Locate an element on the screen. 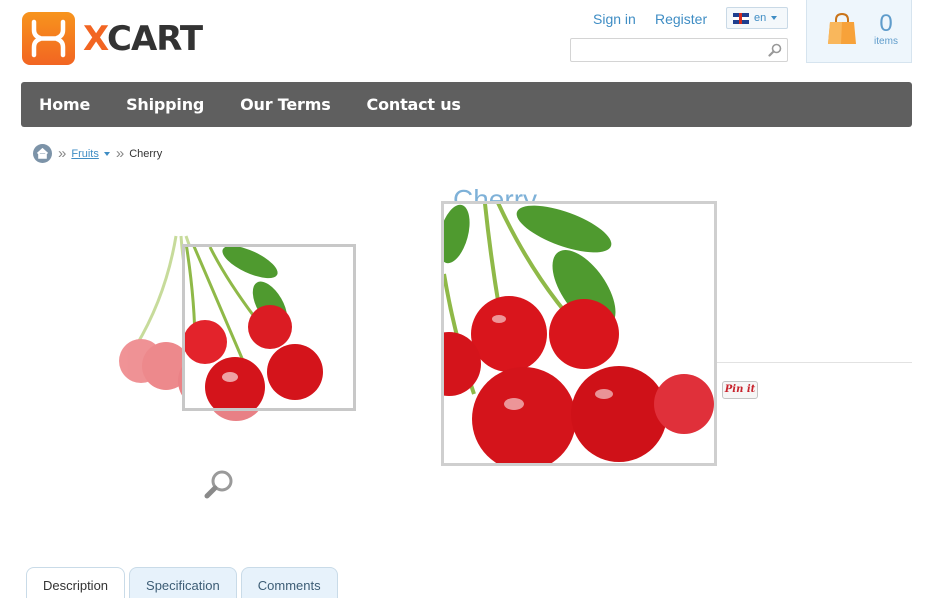 The image size is (950, 598). language-code: en is located at coordinates (760, 18).